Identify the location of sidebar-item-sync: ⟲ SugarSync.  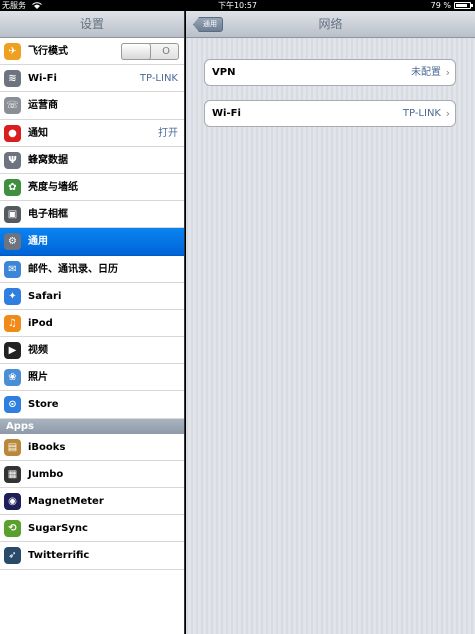
(92, 529).